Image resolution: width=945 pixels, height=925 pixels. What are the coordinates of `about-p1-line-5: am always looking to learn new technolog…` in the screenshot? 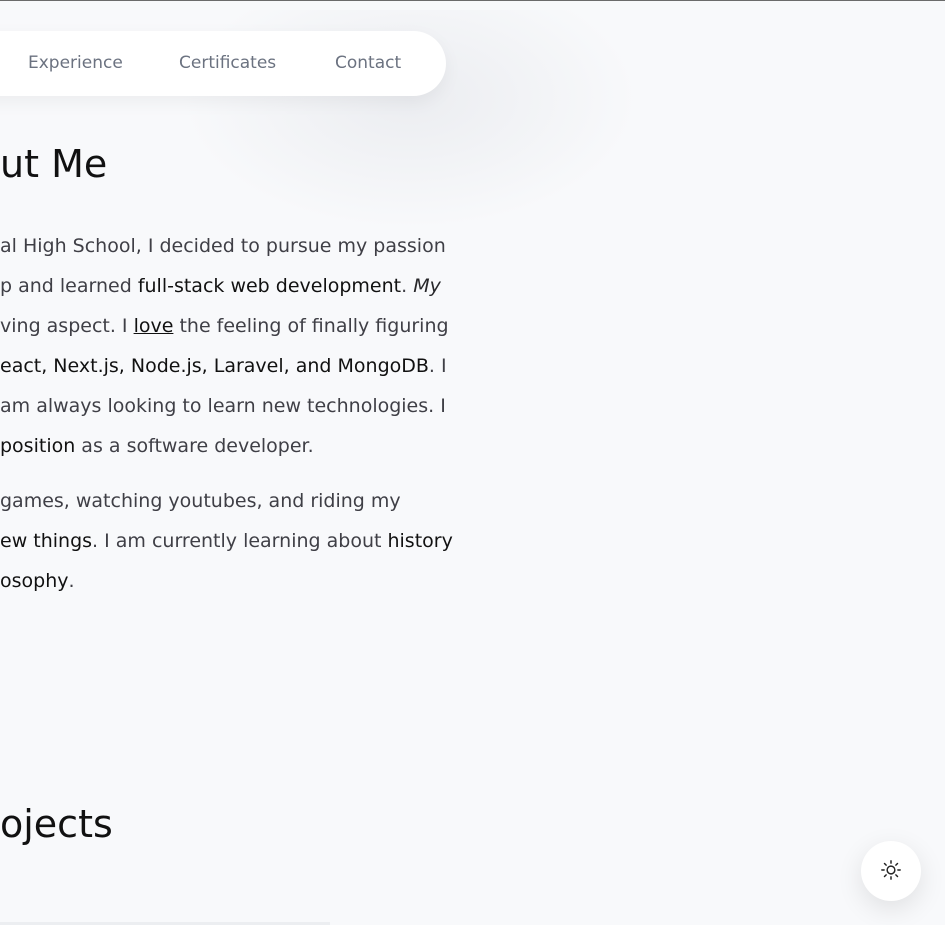 It's located at (223, 406).